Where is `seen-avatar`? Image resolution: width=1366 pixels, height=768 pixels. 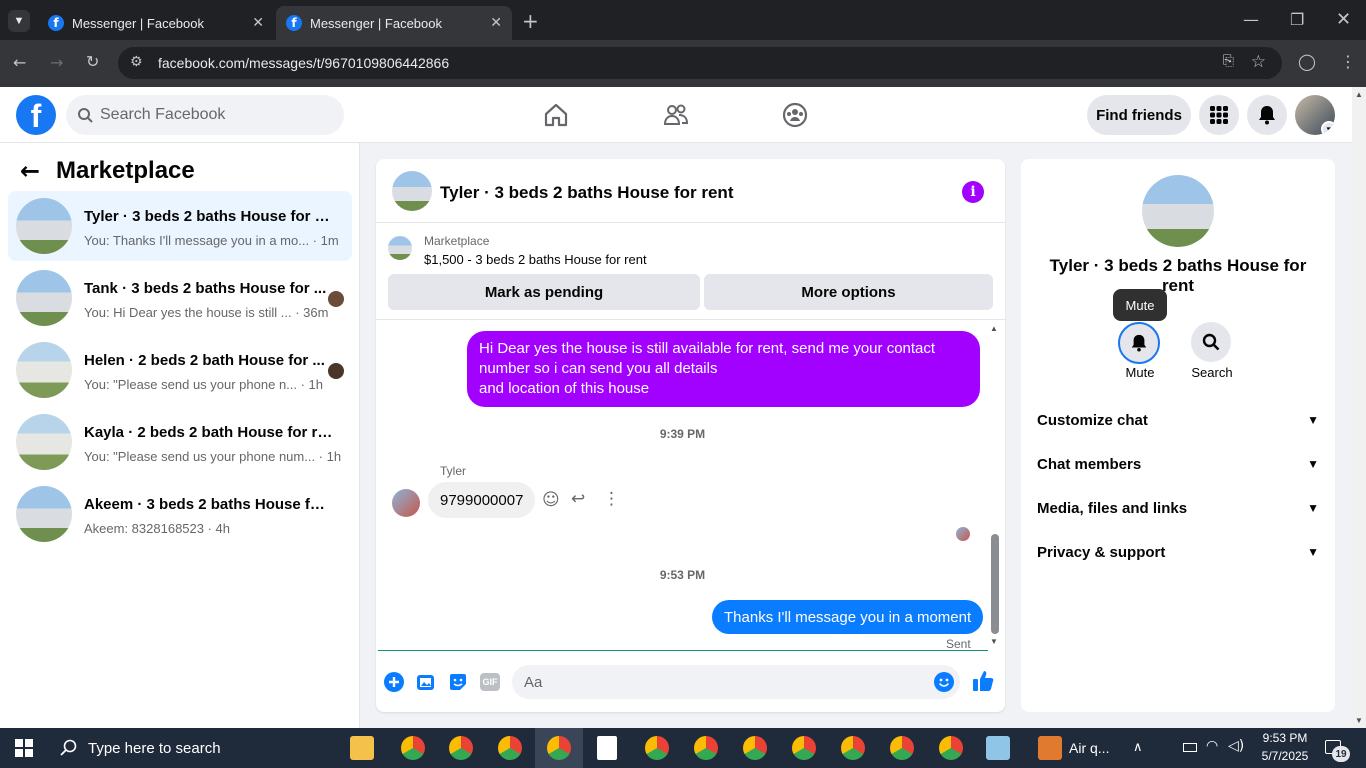
seen-avatar is located at coordinates (963, 534).